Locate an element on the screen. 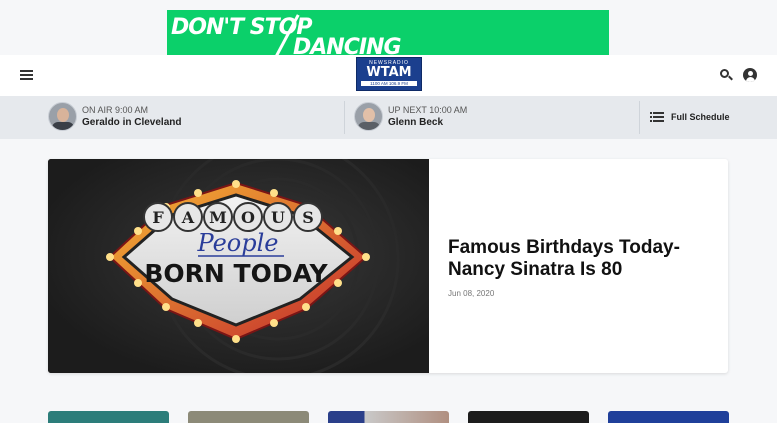  search-icon is located at coordinates (726, 75).